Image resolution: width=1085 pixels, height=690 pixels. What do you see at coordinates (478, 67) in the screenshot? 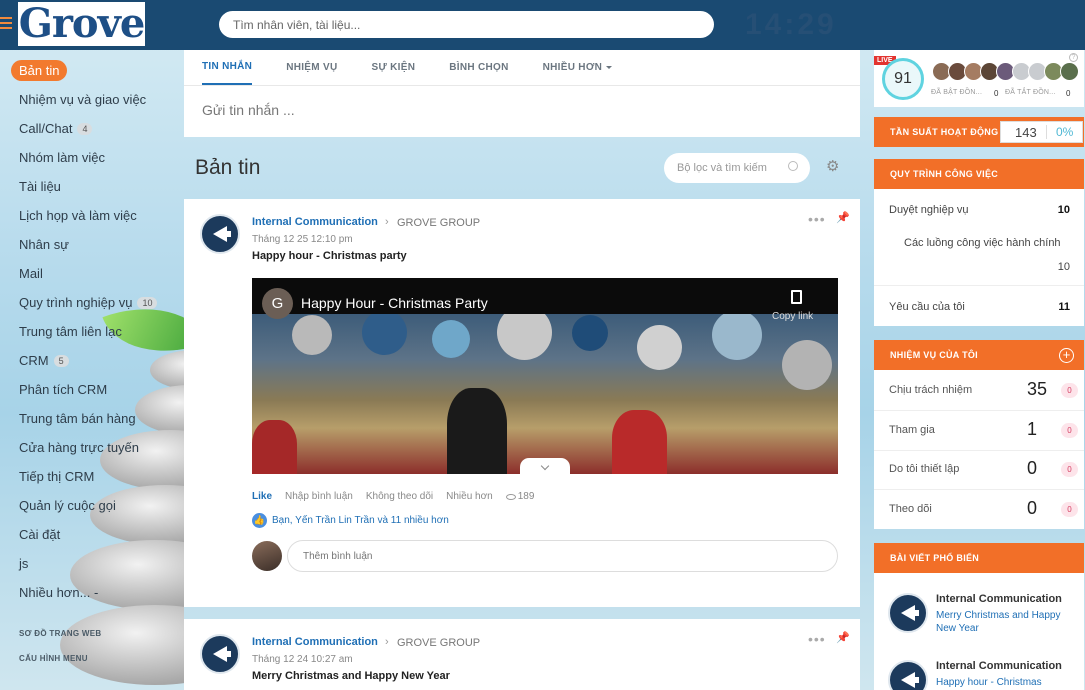
I see `tab-poll: BÌNH CHỌN` at bounding box center [478, 67].